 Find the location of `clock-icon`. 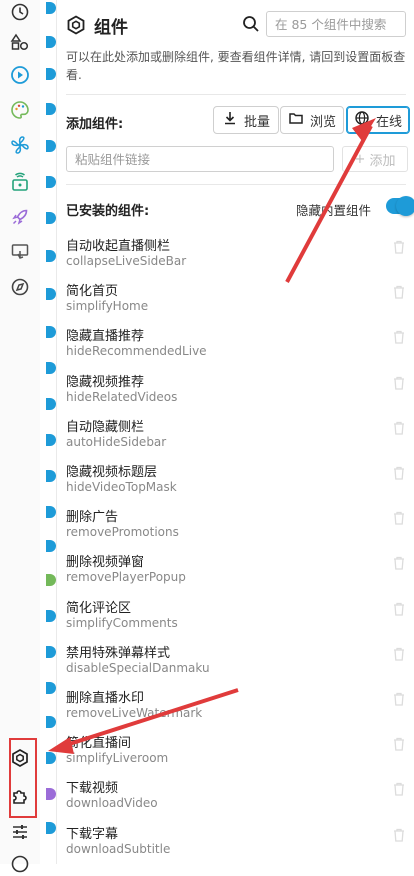

clock-icon is located at coordinates (20, 12).